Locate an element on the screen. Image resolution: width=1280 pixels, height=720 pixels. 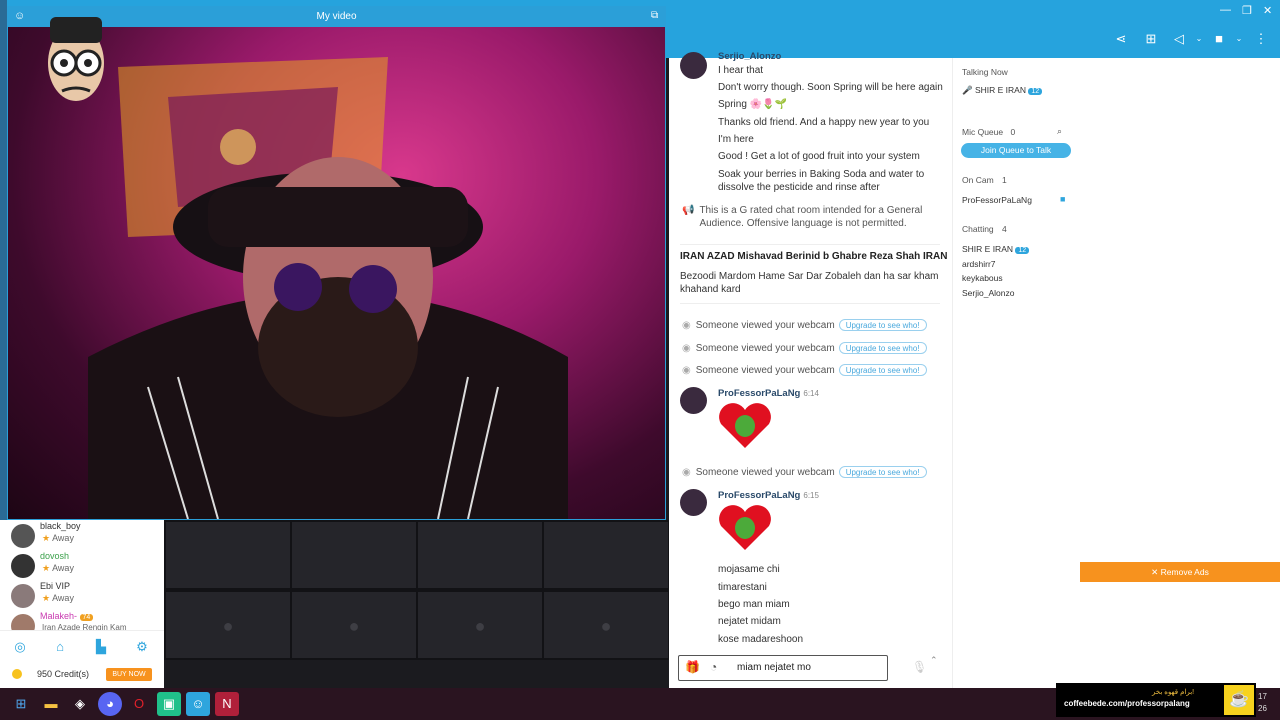
windows-start-icon: ⊞ is located at coordinates (21, 704).